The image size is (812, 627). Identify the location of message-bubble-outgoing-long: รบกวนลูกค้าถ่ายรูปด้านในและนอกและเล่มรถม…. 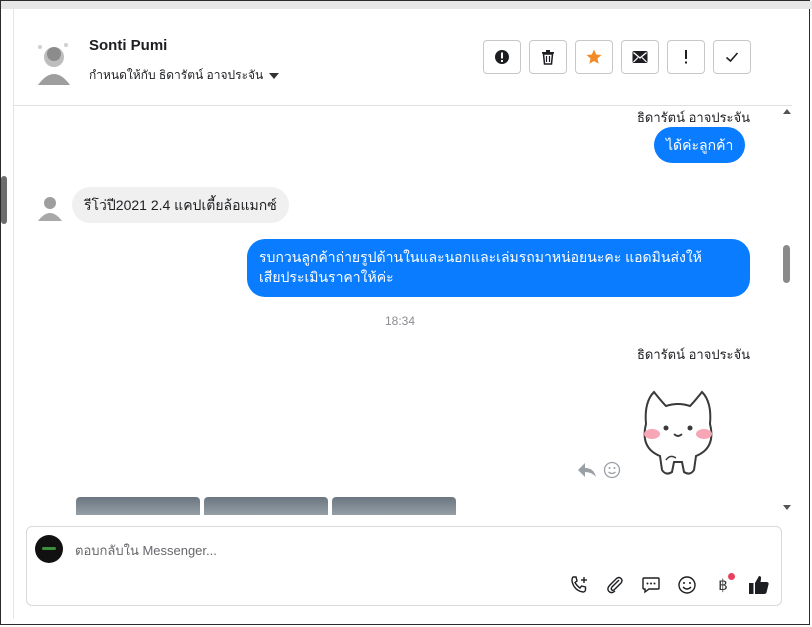
(498, 268).